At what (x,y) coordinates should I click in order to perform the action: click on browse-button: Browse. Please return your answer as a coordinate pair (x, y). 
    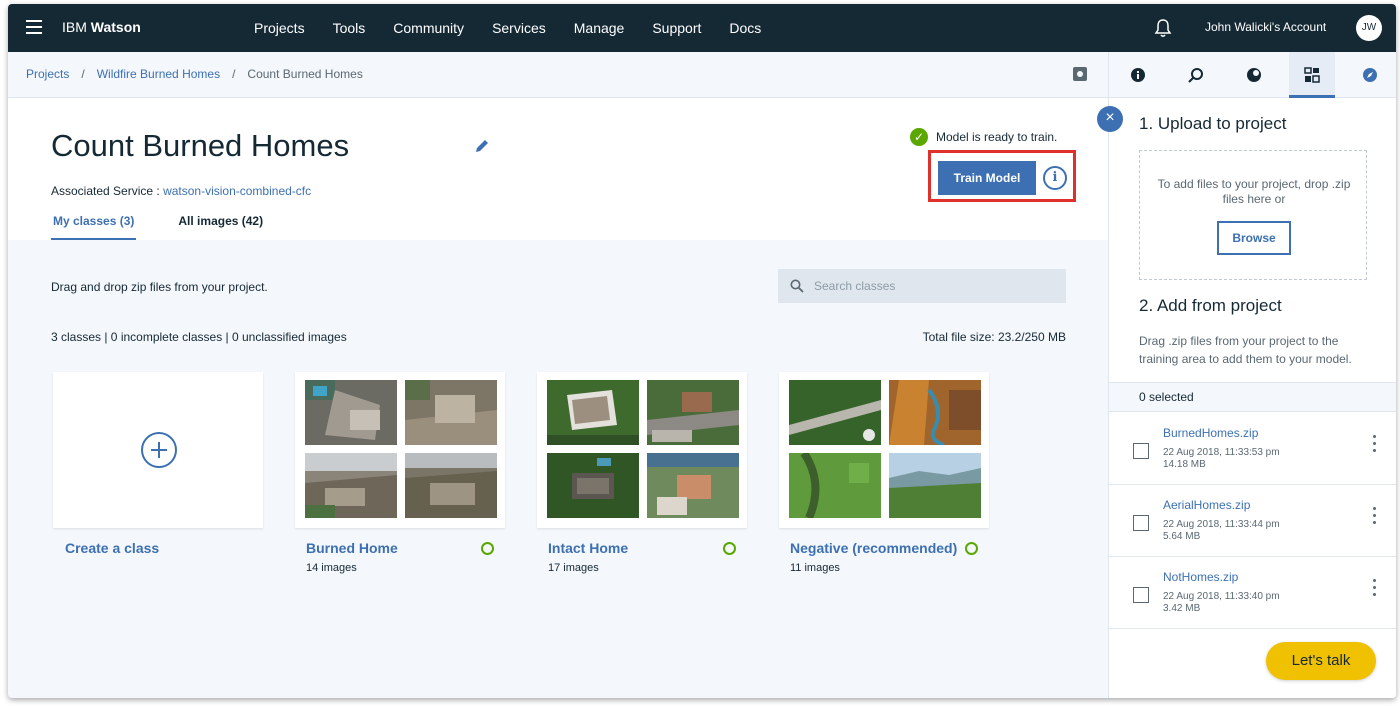
    Looking at the image, I should click on (1254, 238).